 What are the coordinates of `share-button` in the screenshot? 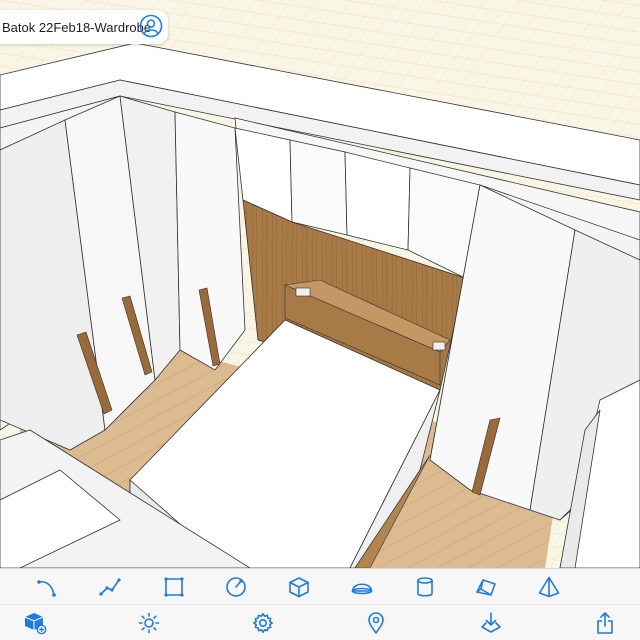 It's located at (605, 623).